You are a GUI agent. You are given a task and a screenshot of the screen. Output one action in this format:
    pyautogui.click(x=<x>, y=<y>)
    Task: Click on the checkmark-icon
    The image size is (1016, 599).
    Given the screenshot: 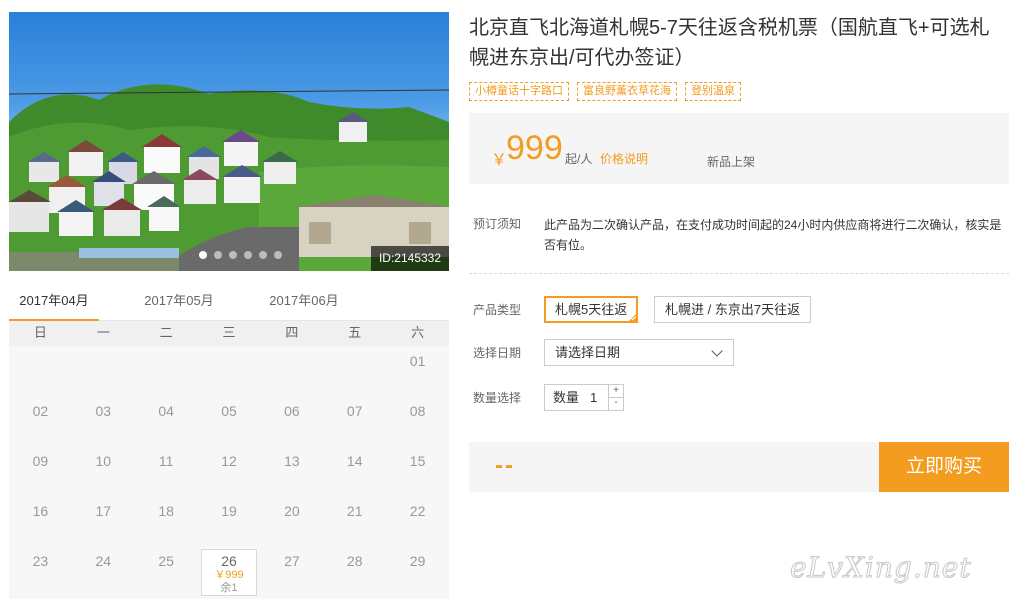 What is the action you would take?
    pyautogui.click(x=633, y=317)
    